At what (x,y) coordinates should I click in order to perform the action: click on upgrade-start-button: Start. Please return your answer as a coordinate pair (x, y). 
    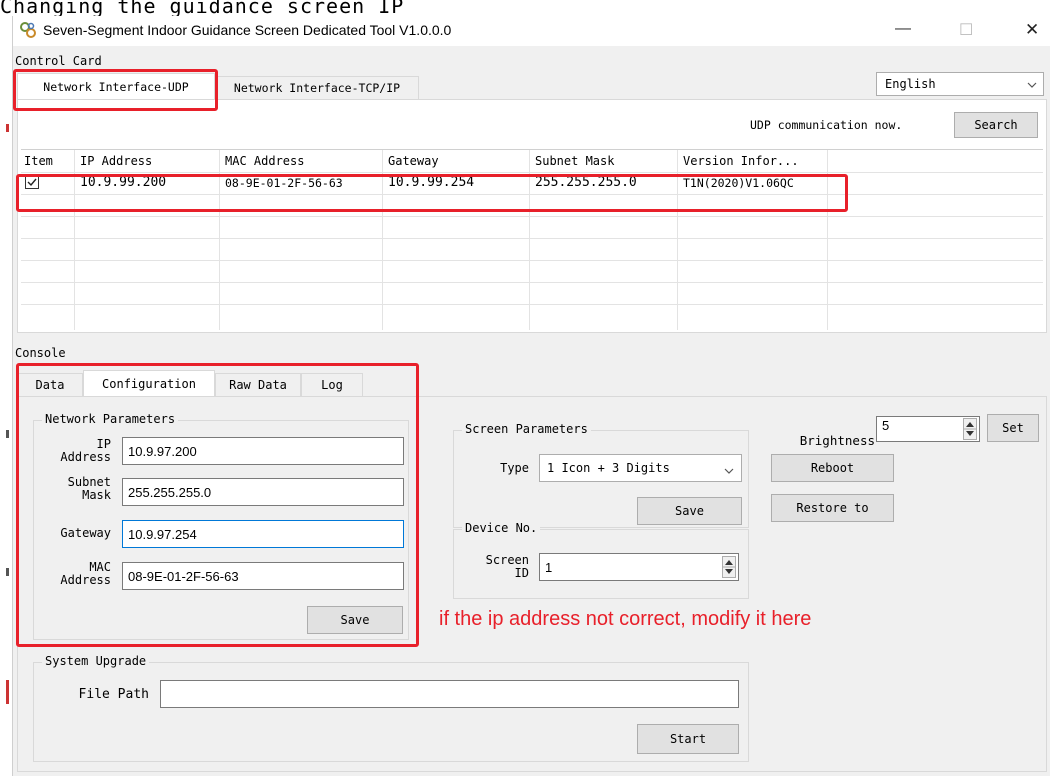
    Looking at the image, I should click on (688, 739).